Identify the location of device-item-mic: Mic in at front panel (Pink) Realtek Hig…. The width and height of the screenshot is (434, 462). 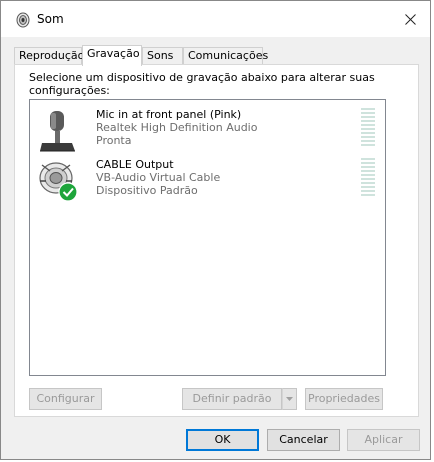
(207, 130).